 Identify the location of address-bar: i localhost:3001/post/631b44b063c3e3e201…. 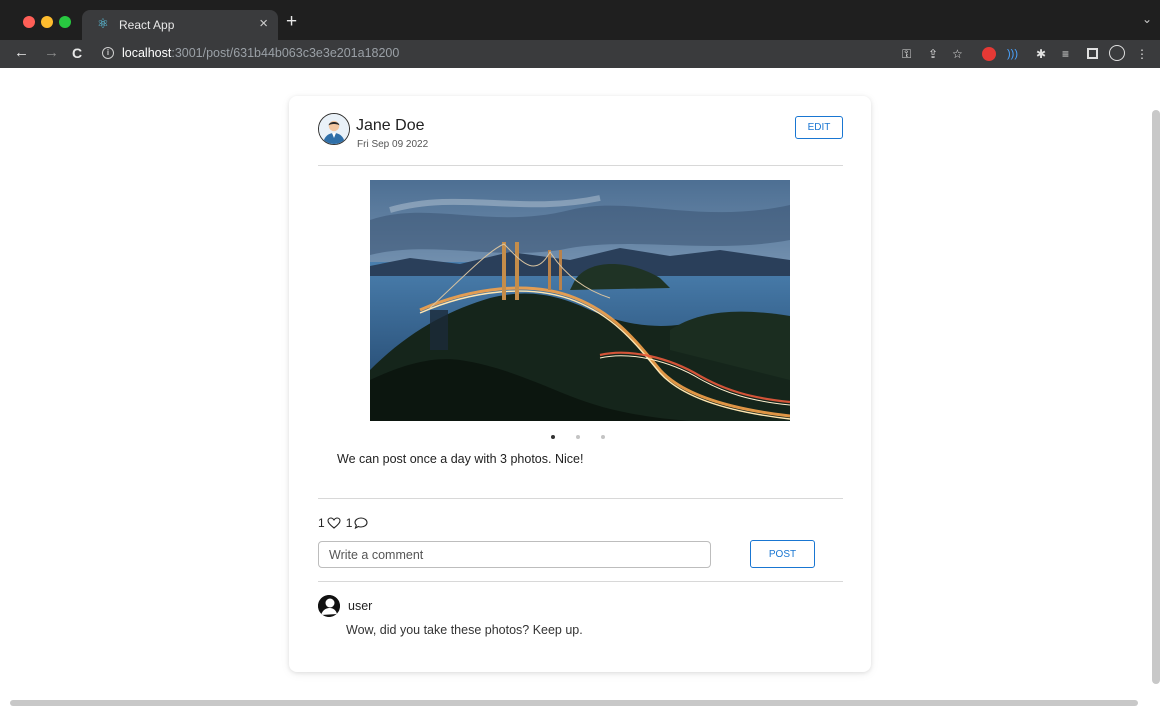
(623, 53).